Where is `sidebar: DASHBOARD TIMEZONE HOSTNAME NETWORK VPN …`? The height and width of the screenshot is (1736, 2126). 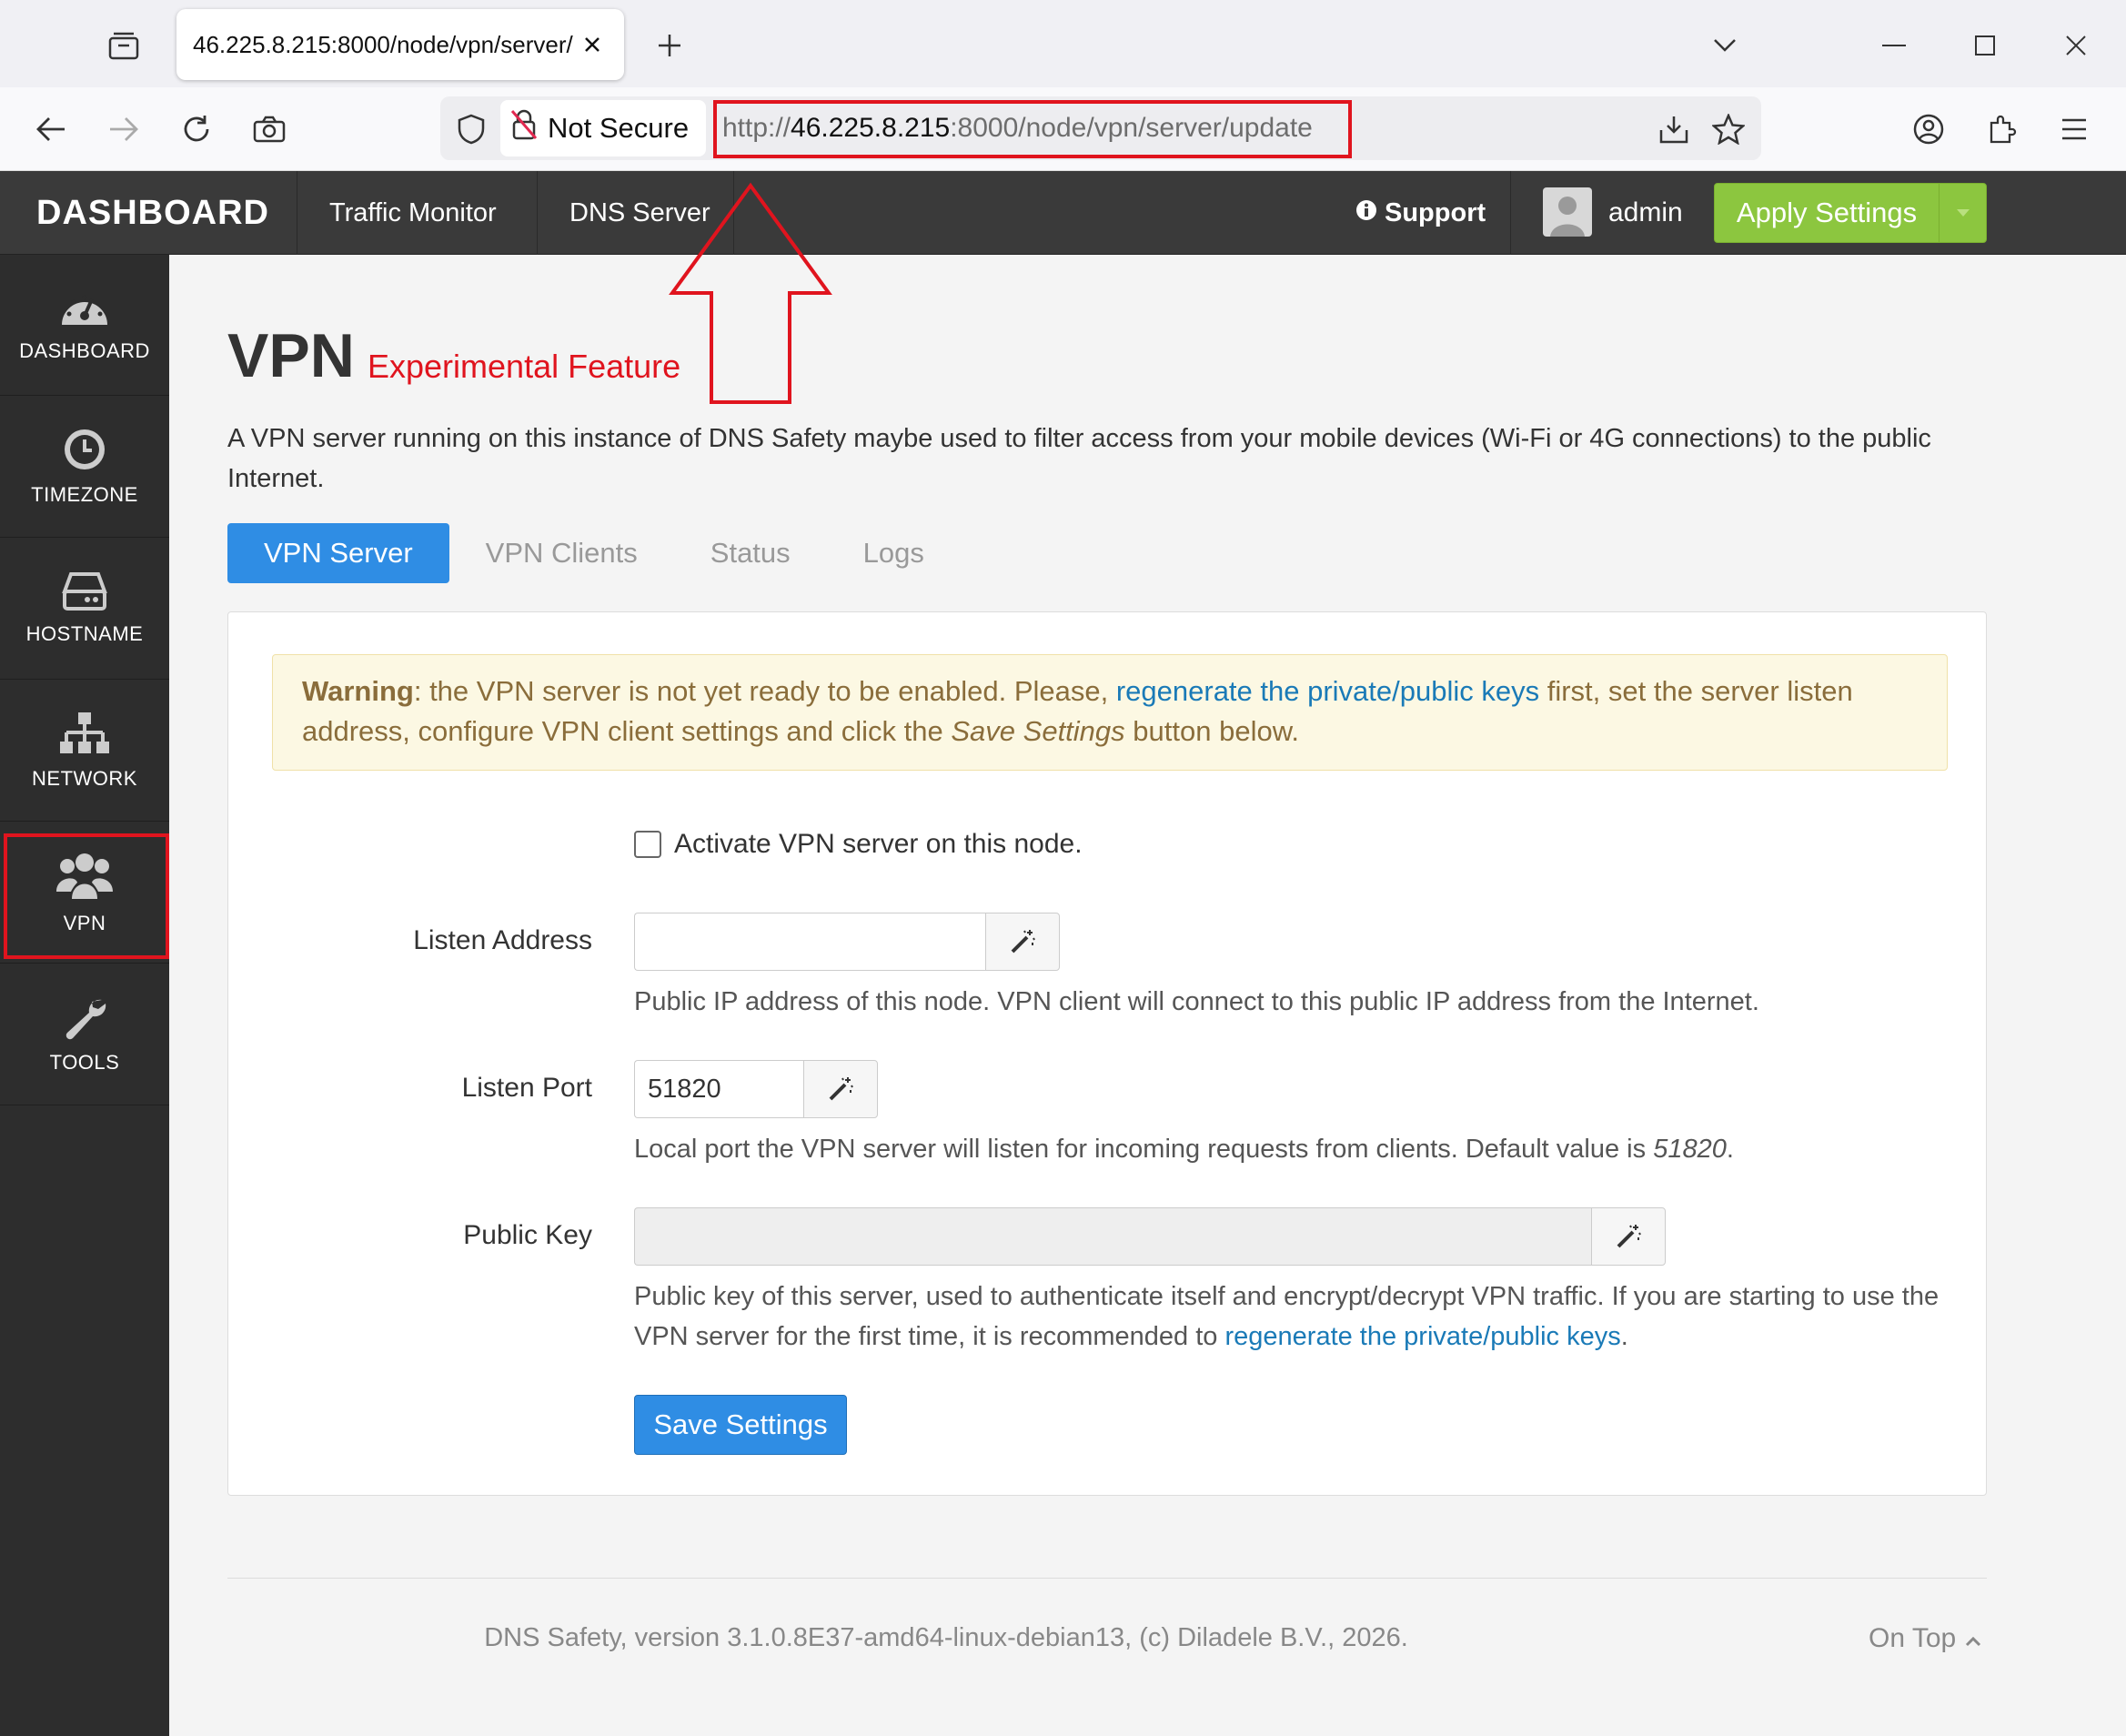 sidebar: DASHBOARD TIMEZONE HOSTNAME NETWORK VPN … is located at coordinates (84, 995).